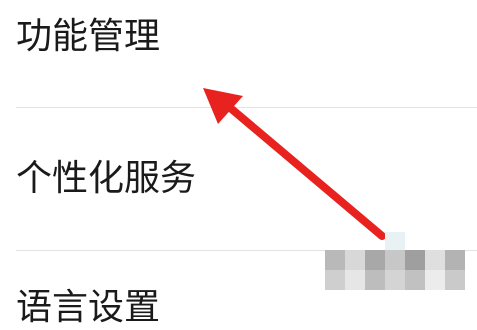 This screenshot has height=330, width=477. I want to click on menu-item-language-settings: 语言设置, so click(238, 308).